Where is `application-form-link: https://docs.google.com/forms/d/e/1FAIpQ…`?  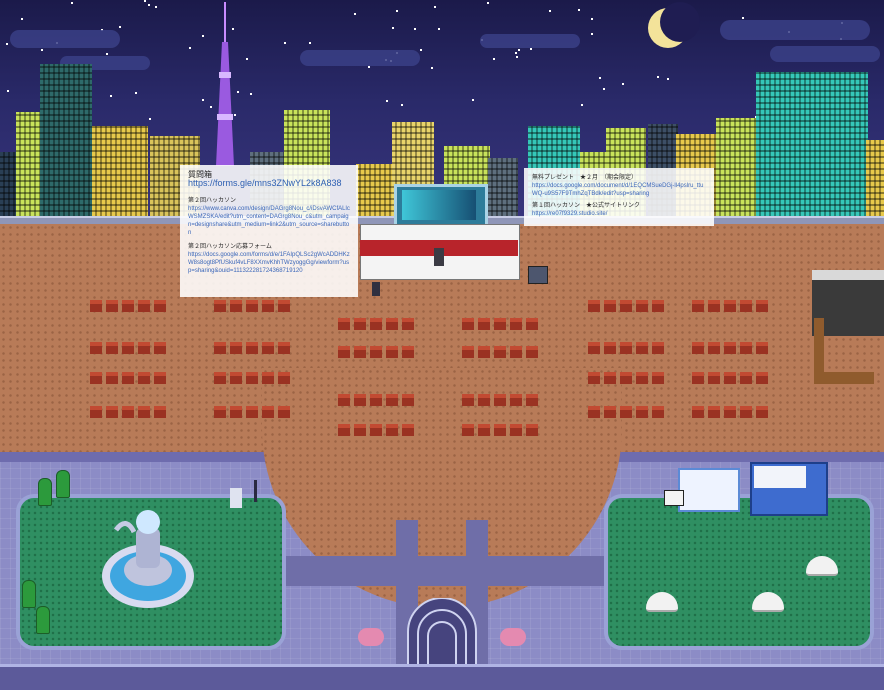
application-form-link: https://docs.google.com/forms/d/e/1FAIpQ… is located at coordinates (269, 263).